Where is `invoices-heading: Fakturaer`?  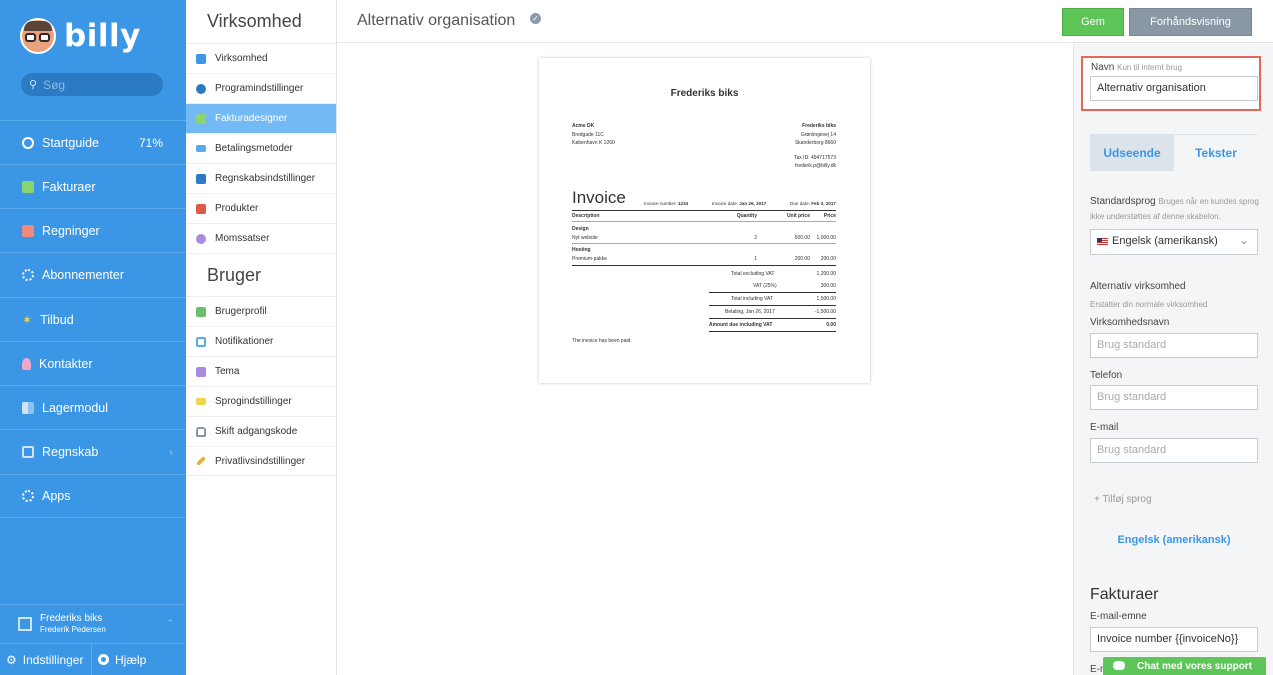
invoices-heading: Fakturaer is located at coordinates (1124, 594).